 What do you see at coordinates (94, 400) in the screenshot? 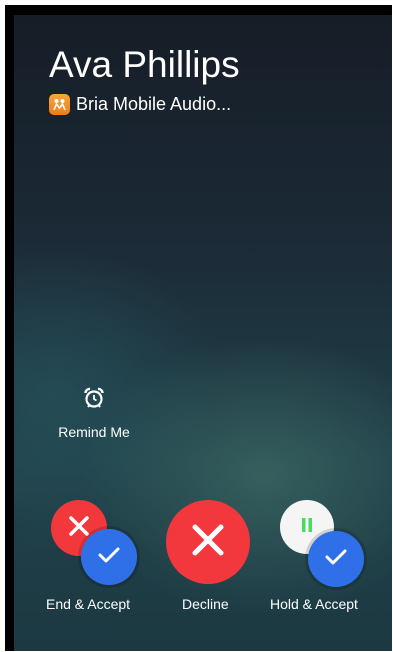
I see `alarm-clock-icon` at bounding box center [94, 400].